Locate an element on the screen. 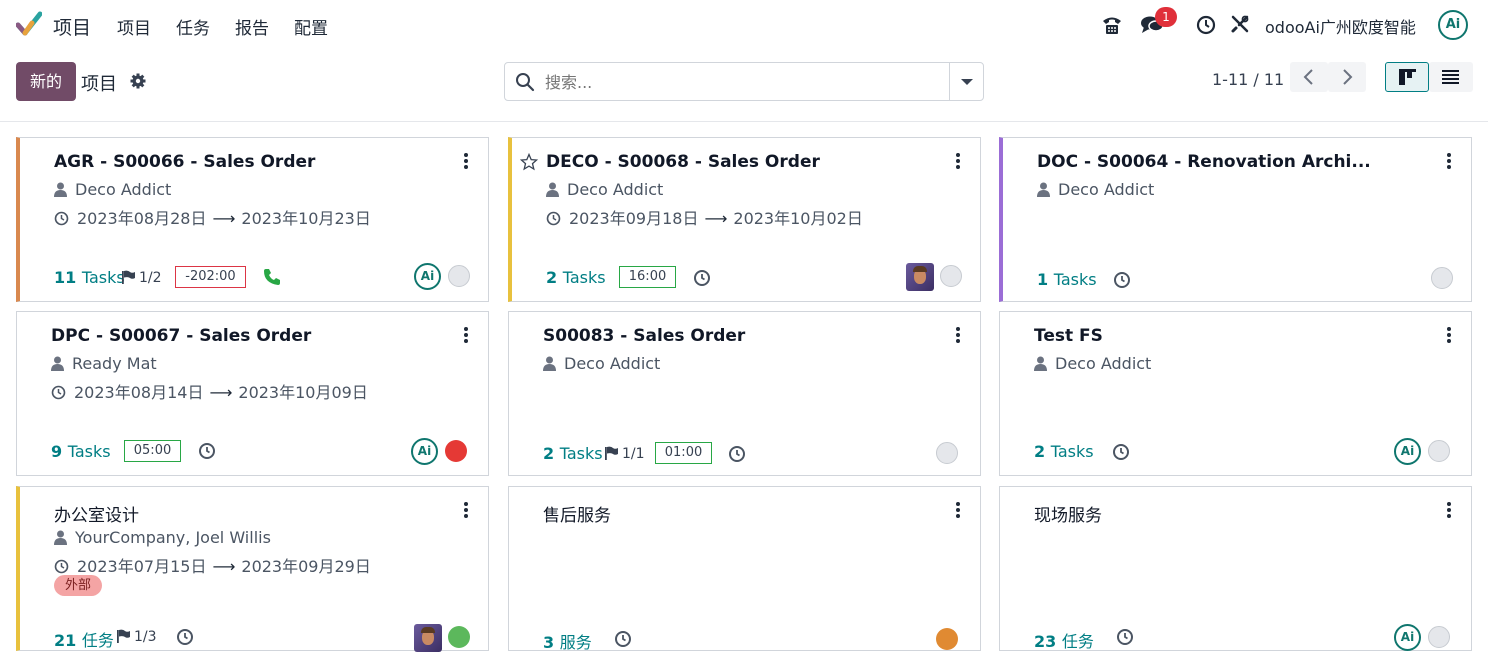  project-title: 办公室设计 is located at coordinates (96, 513).